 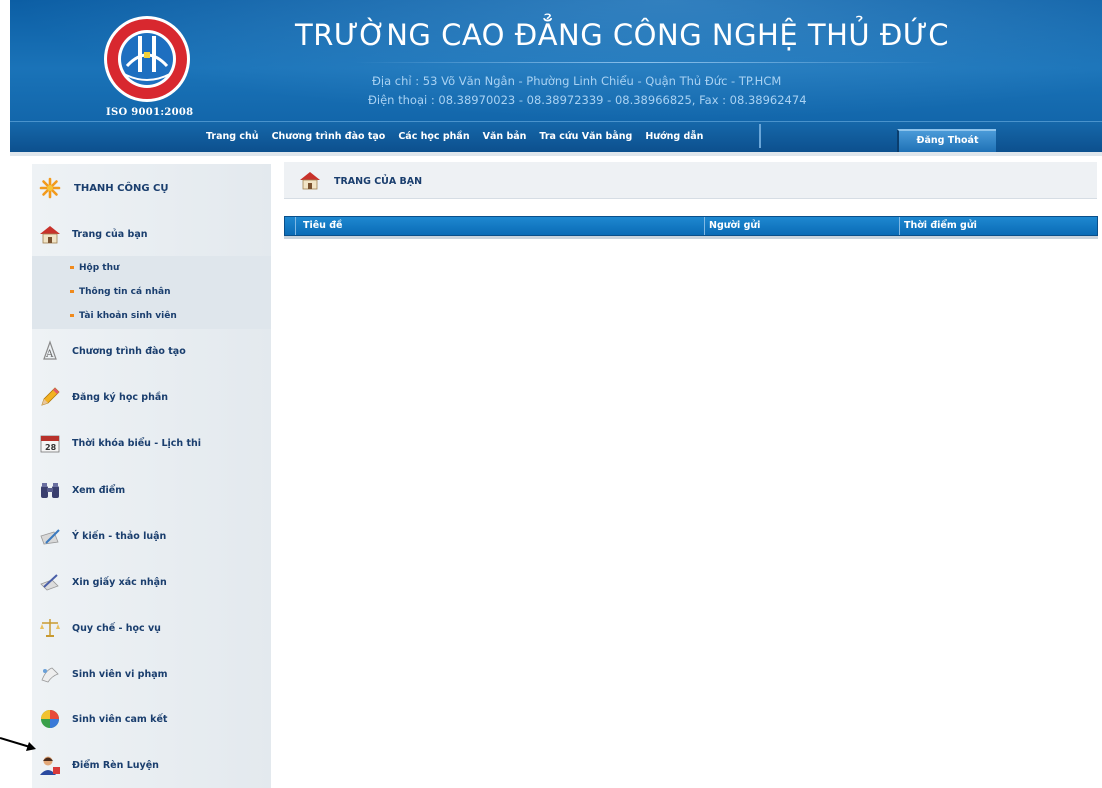 I want to click on sidebar-item-conduct-score: Điểm Rèn Luyện, so click(x=151, y=765).